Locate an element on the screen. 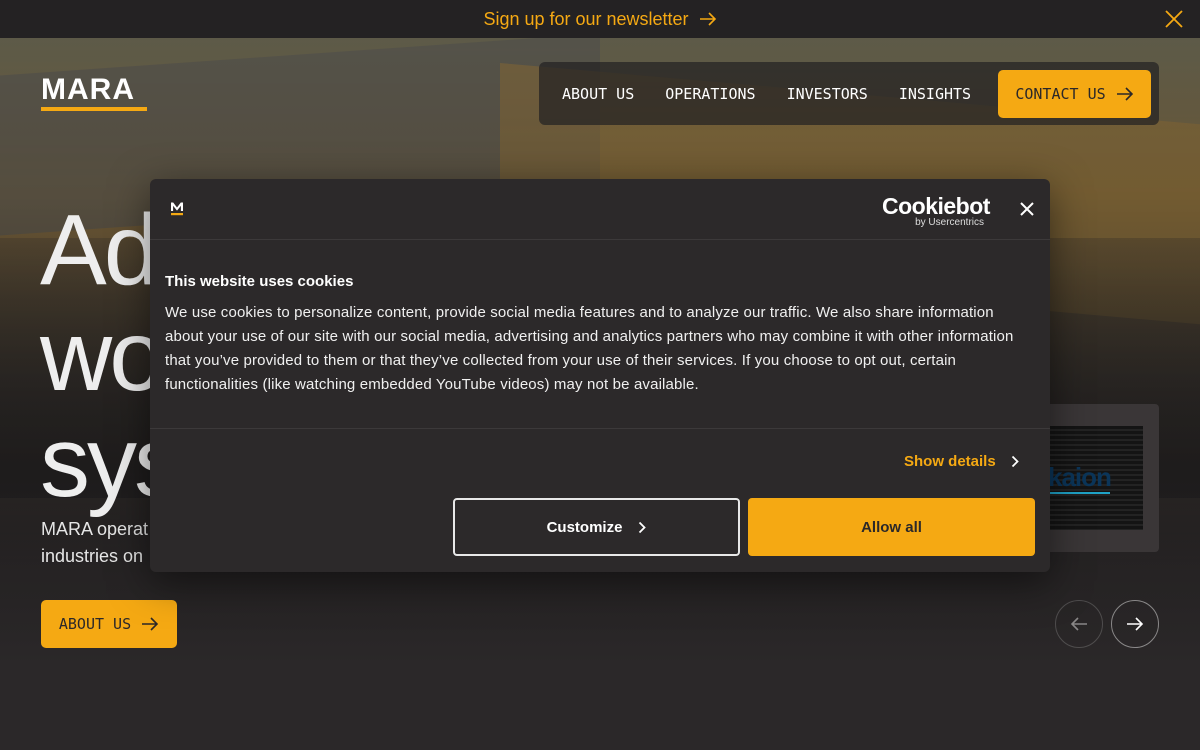 Image resolution: width=1200 pixels, height=750 pixels. mara-mark-icon is located at coordinates (177, 209).